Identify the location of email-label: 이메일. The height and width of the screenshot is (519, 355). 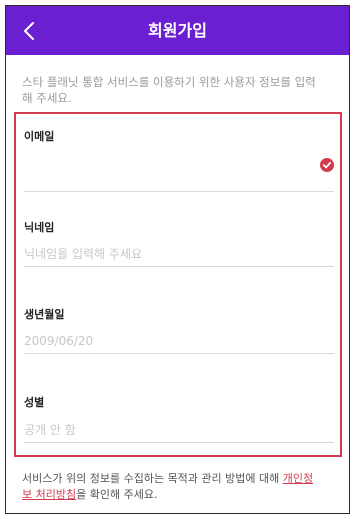
(39, 136).